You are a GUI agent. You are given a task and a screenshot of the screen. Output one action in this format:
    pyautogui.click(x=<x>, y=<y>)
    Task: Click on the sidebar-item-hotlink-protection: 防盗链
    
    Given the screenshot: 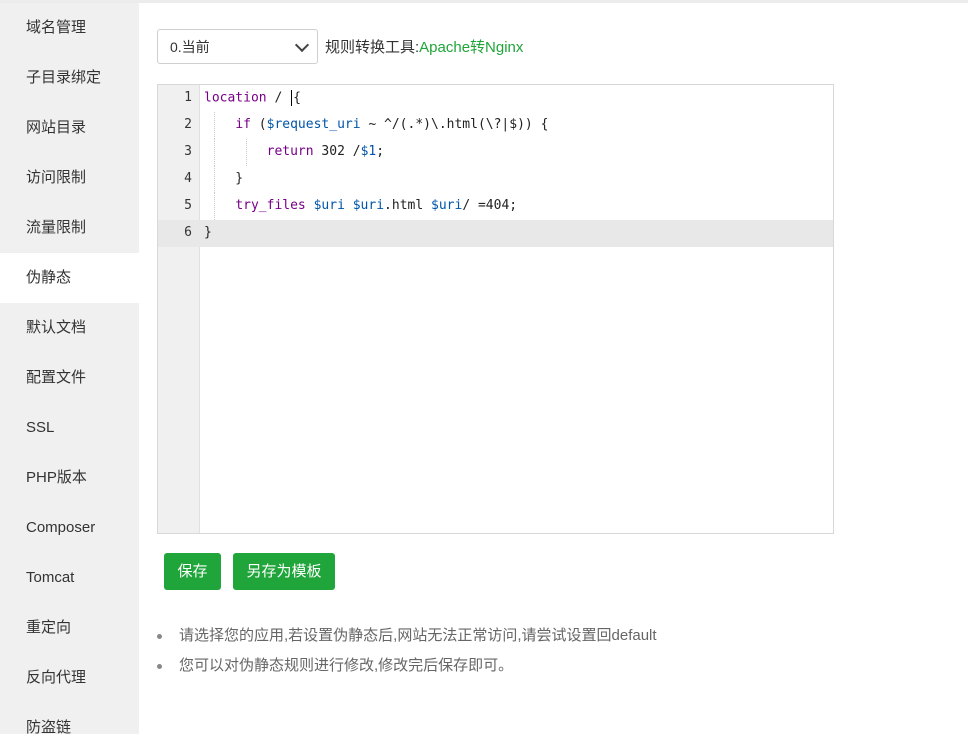 What is the action you would take?
    pyautogui.click(x=69, y=718)
    